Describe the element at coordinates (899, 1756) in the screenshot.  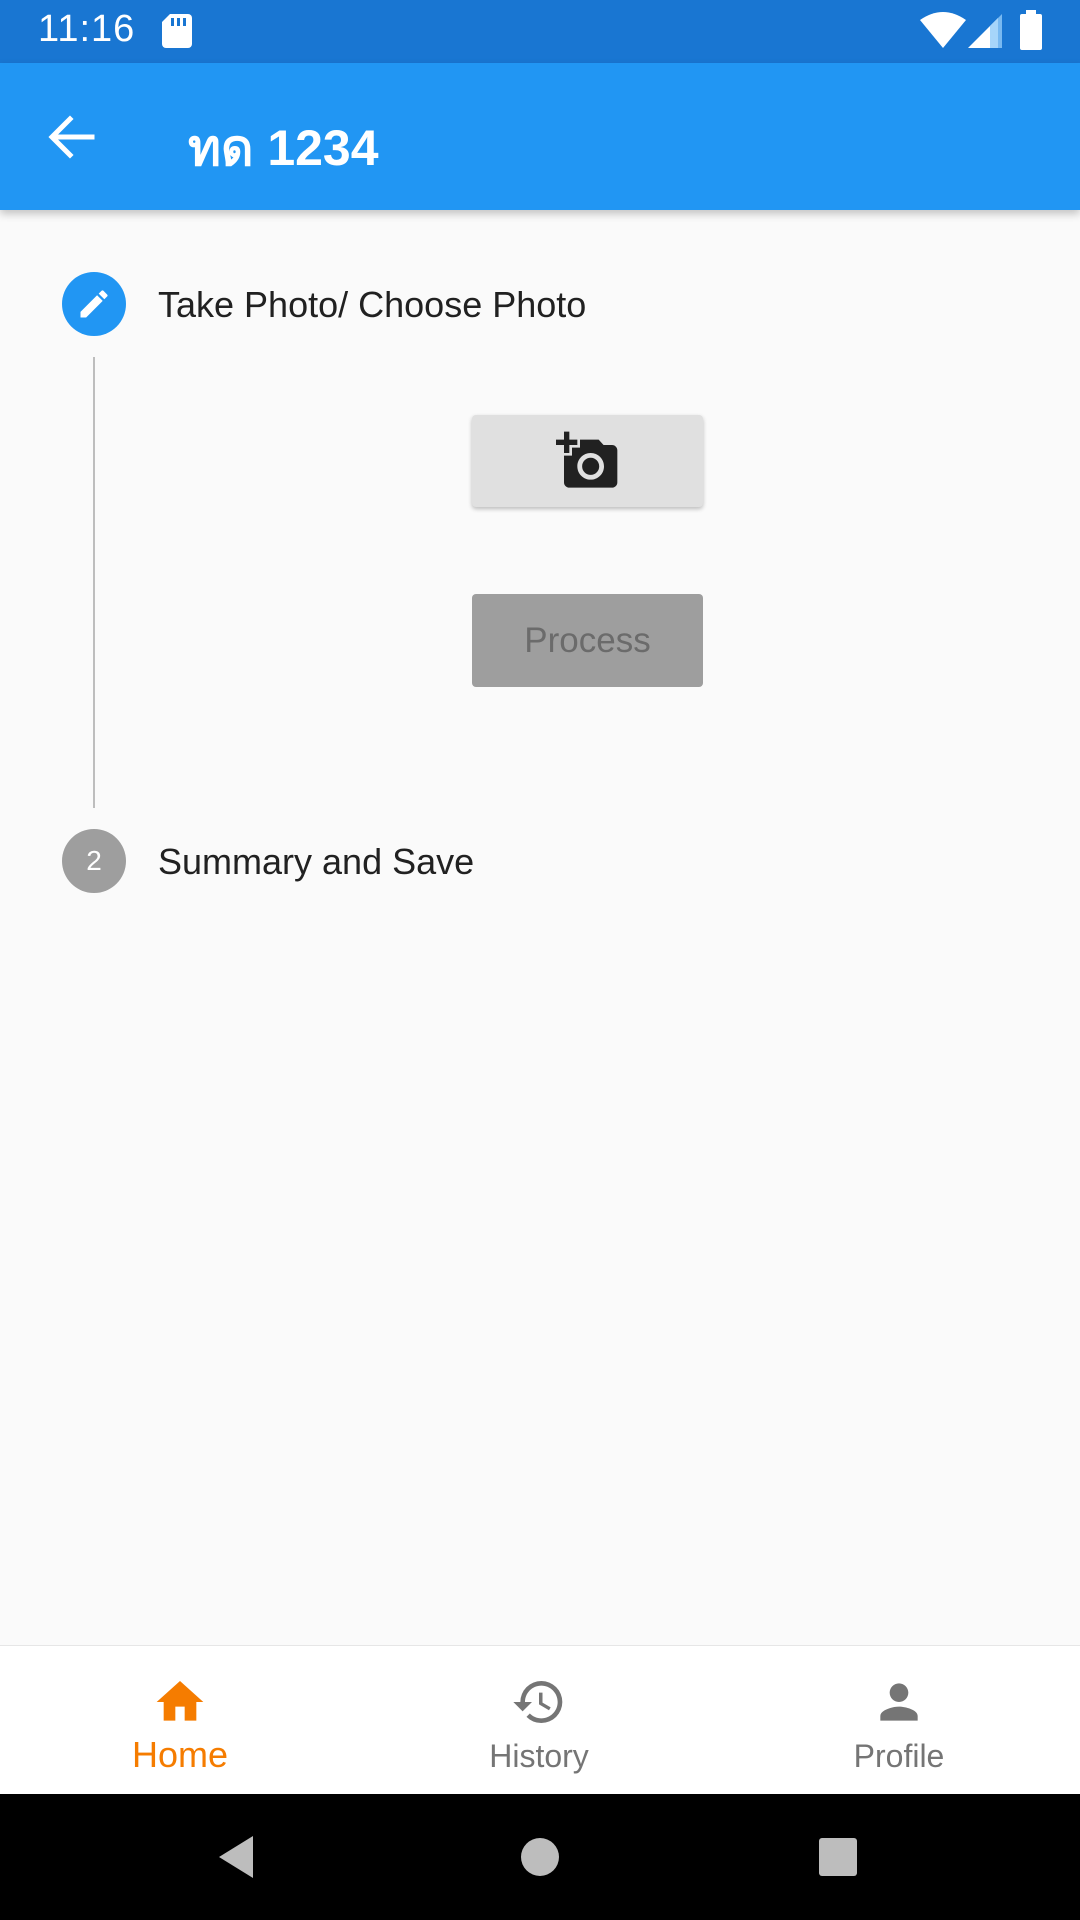
I see `nav-label-profile: Profile` at that location.